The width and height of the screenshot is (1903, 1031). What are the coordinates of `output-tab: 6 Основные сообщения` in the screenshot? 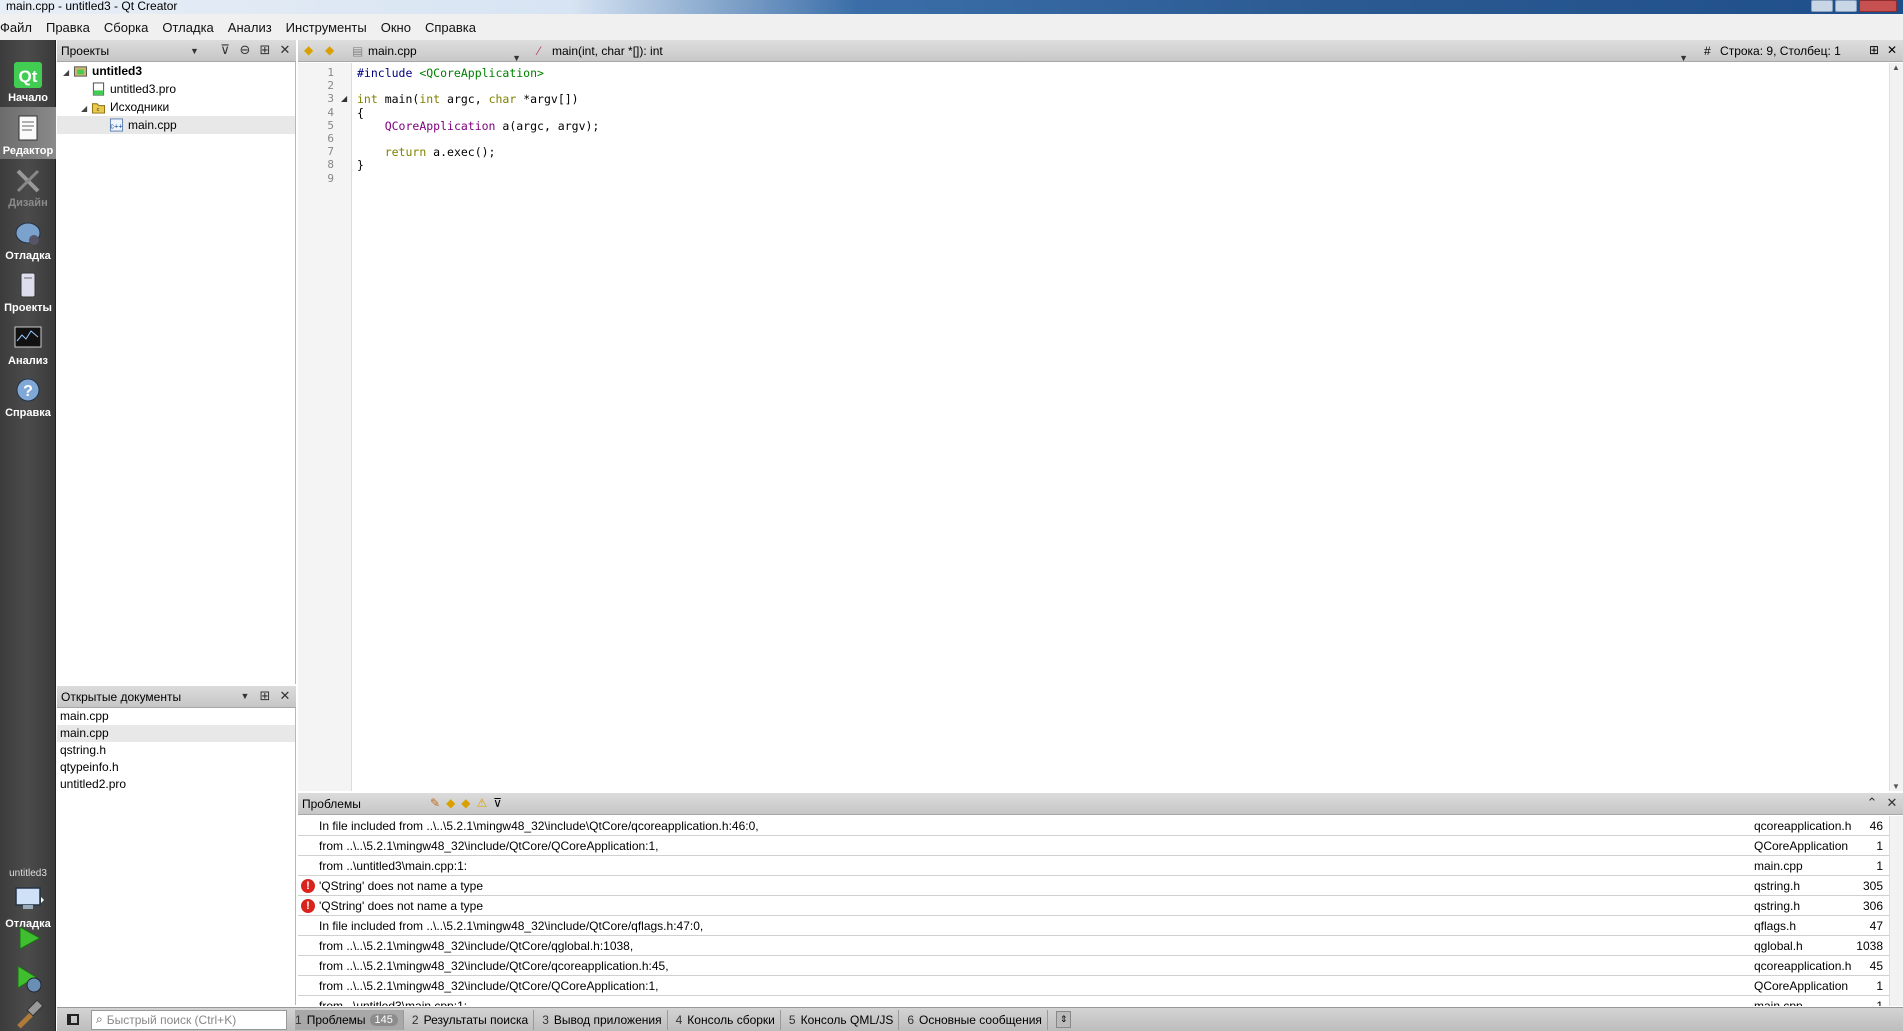 It's located at (977, 1019).